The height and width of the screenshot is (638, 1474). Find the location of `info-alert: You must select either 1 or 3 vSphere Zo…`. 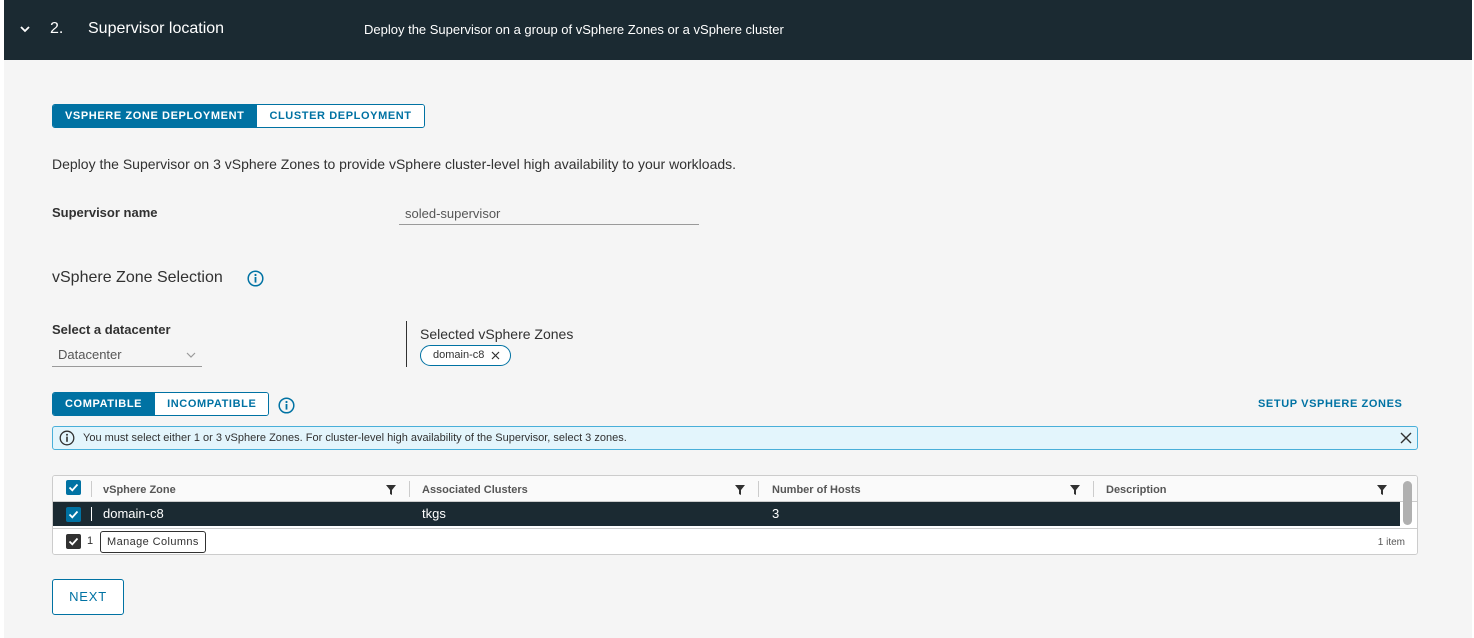

info-alert: You must select either 1 or 3 vSphere Zo… is located at coordinates (735, 438).